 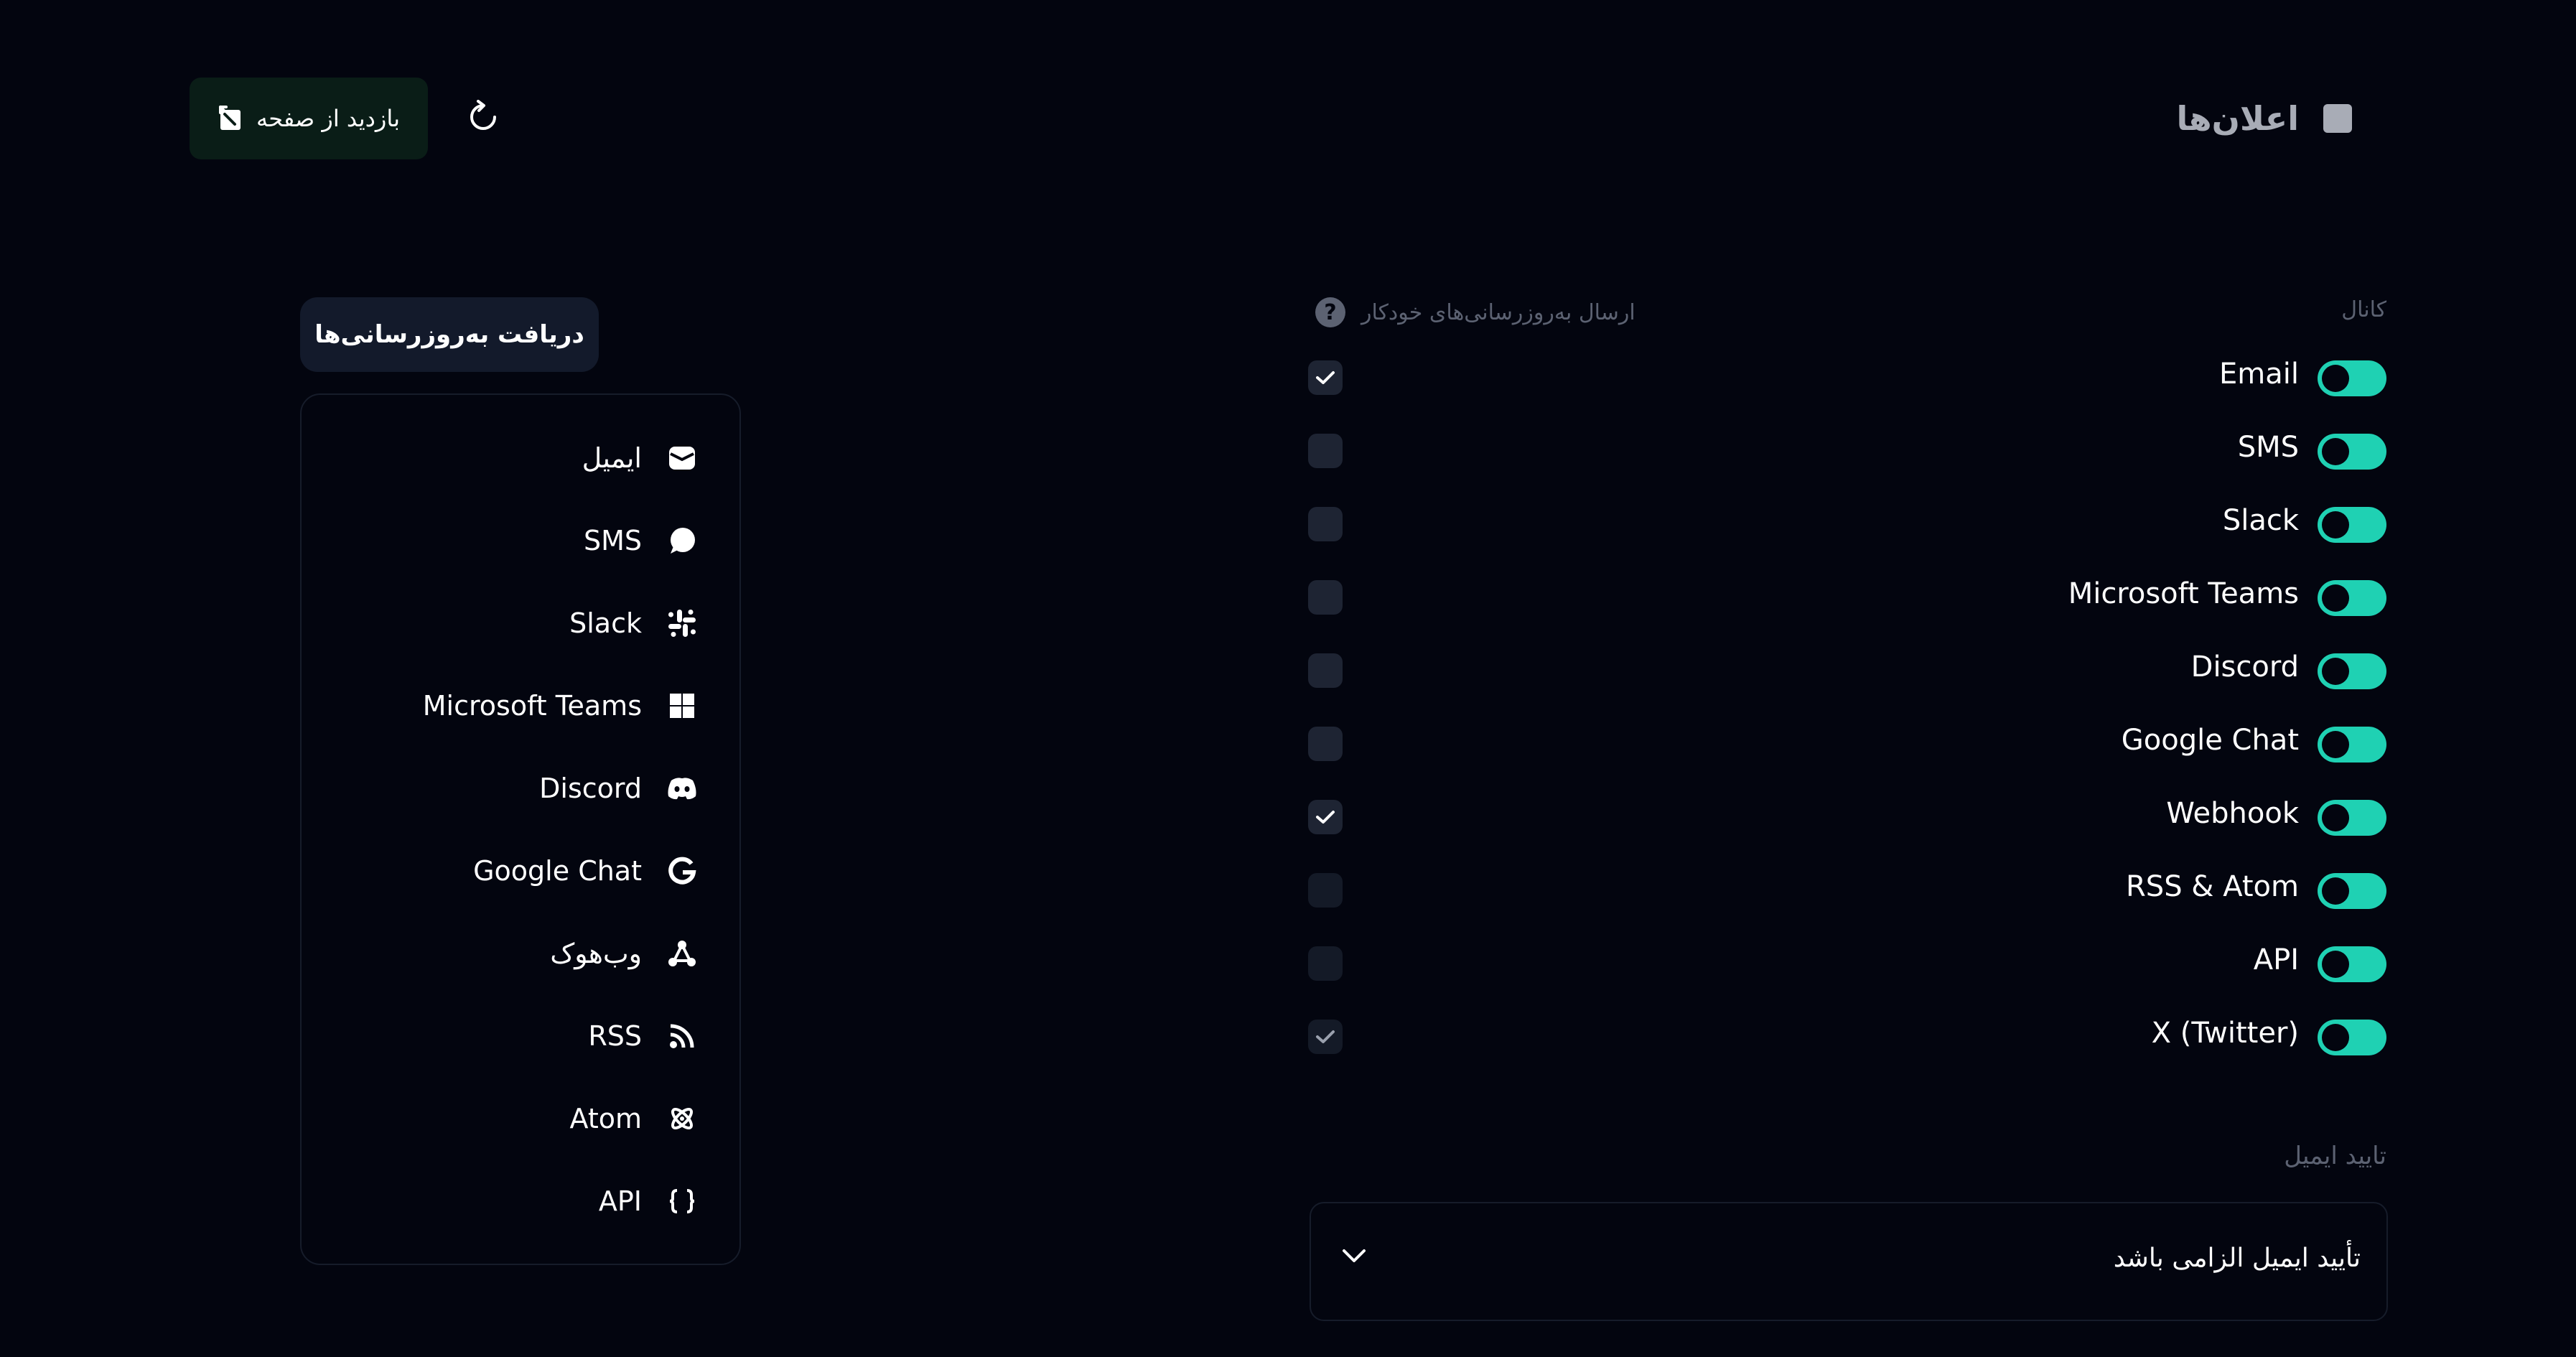 What do you see at coordinates (2244, 667) in the screenshot?
I see `channel-label: Discord` at bounding box center [2244, 667].